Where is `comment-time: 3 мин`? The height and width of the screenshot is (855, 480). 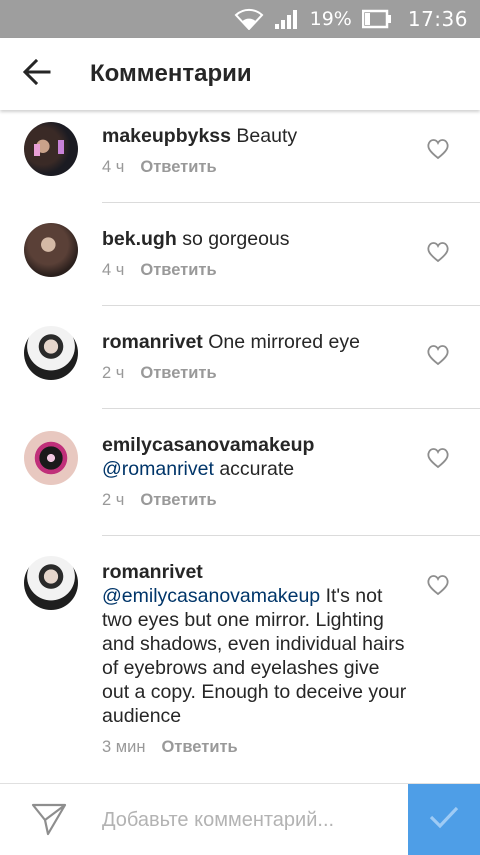 comment-time: 3 мин is located at coordinates (124, 747).